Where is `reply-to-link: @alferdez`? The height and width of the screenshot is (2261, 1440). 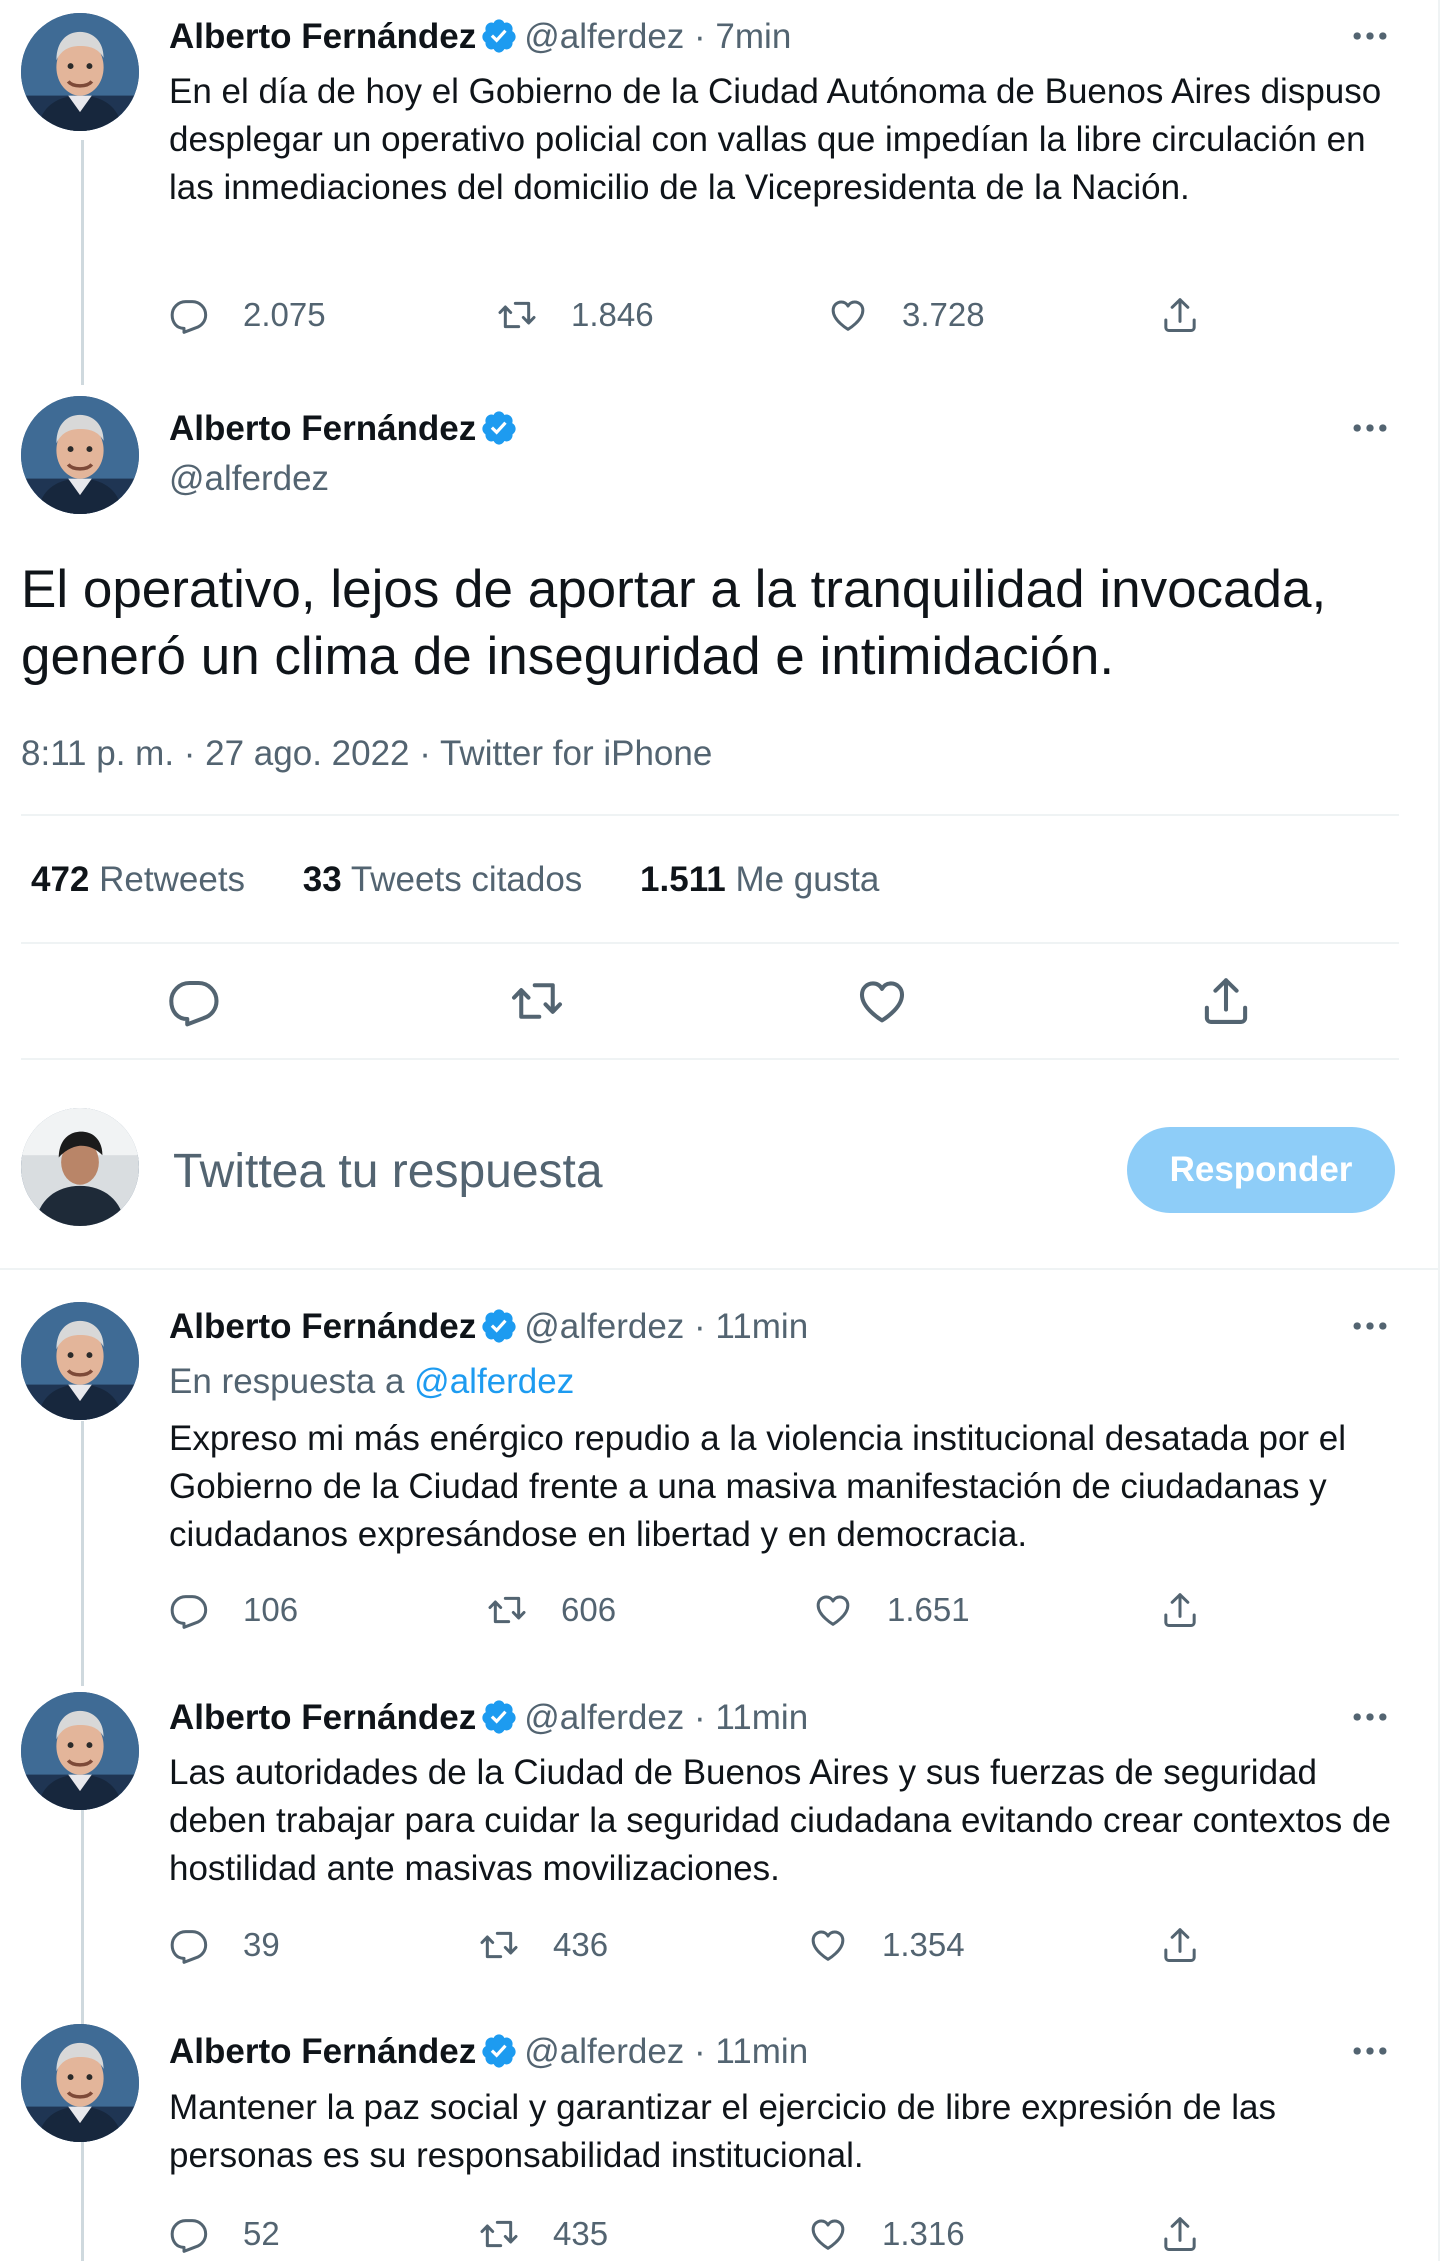 reply-to-link: @alferdez is located at coordinates (494, 1381).